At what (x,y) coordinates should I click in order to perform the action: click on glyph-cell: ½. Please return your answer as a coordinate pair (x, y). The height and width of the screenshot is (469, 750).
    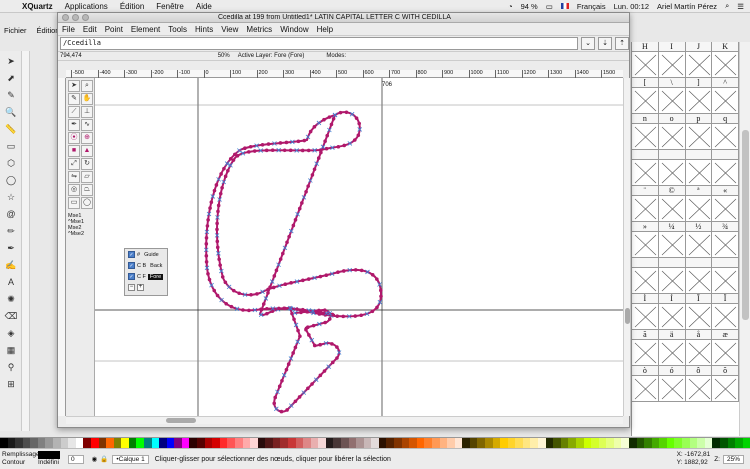
    Looking at the image, I should click on (699, 240).